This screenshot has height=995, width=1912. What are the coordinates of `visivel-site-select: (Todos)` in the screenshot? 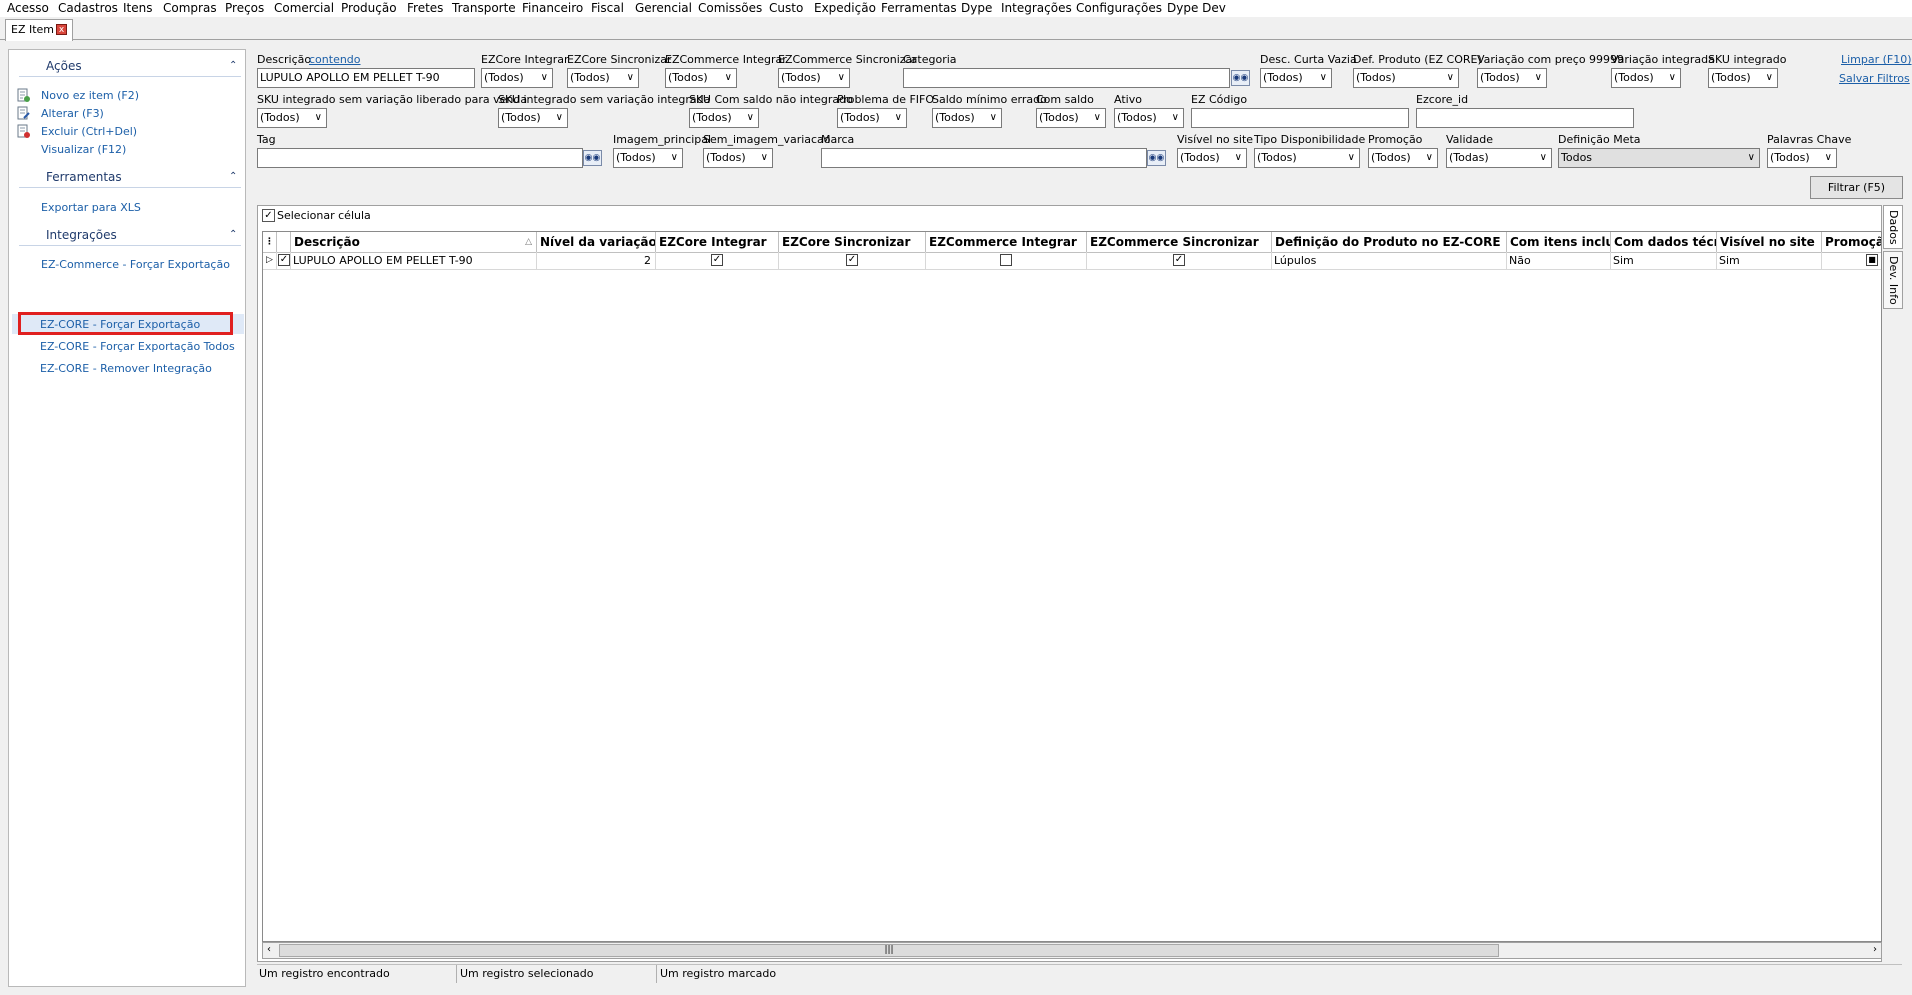 It's located at (1212, 158).